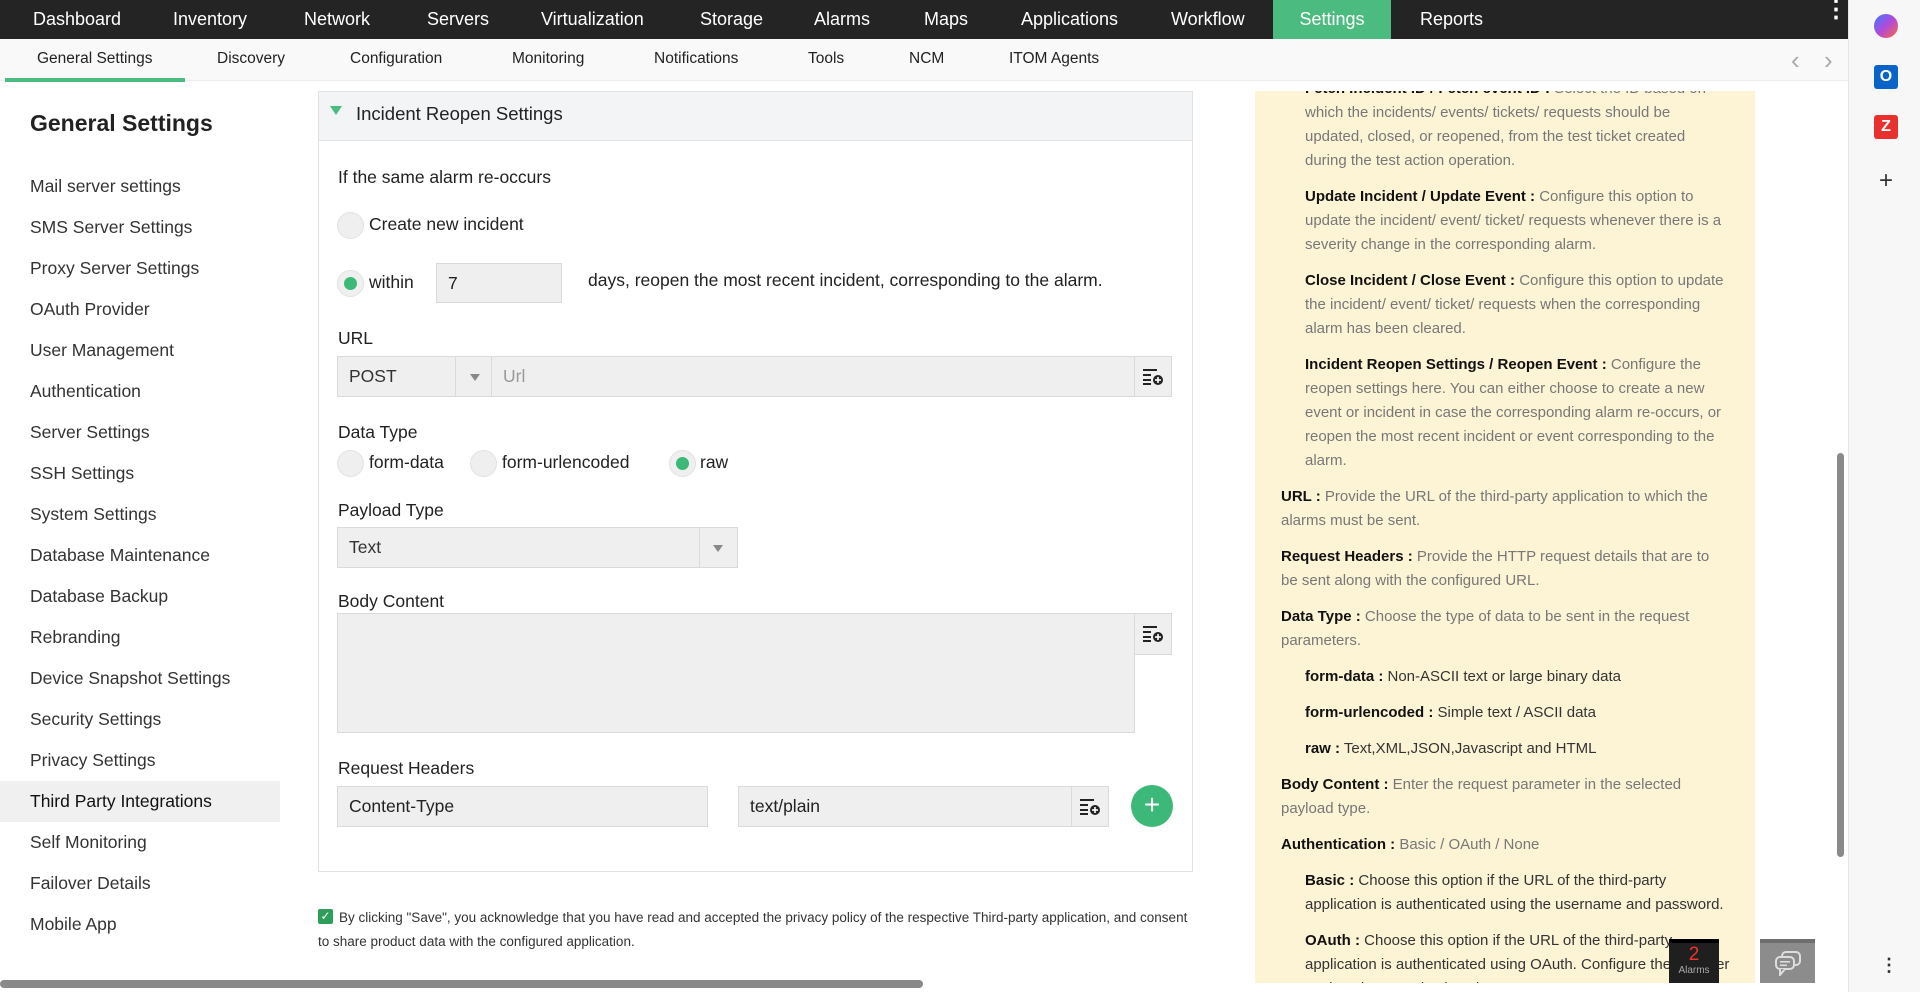  I want to click on sidebar-item-authentication: Authentication, so click(140, 391).